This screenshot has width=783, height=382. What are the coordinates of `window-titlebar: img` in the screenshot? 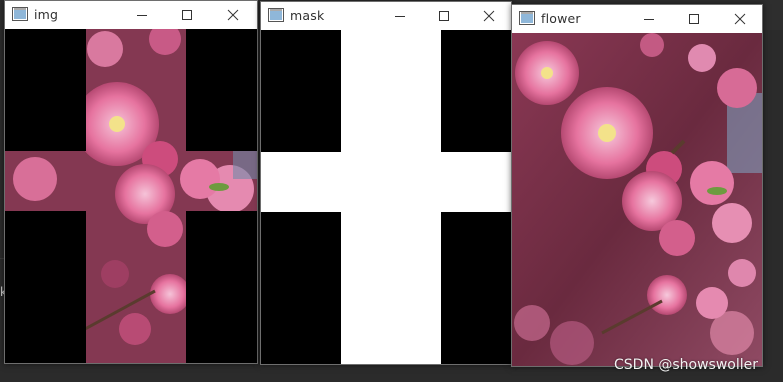 It's located at (131, 15).